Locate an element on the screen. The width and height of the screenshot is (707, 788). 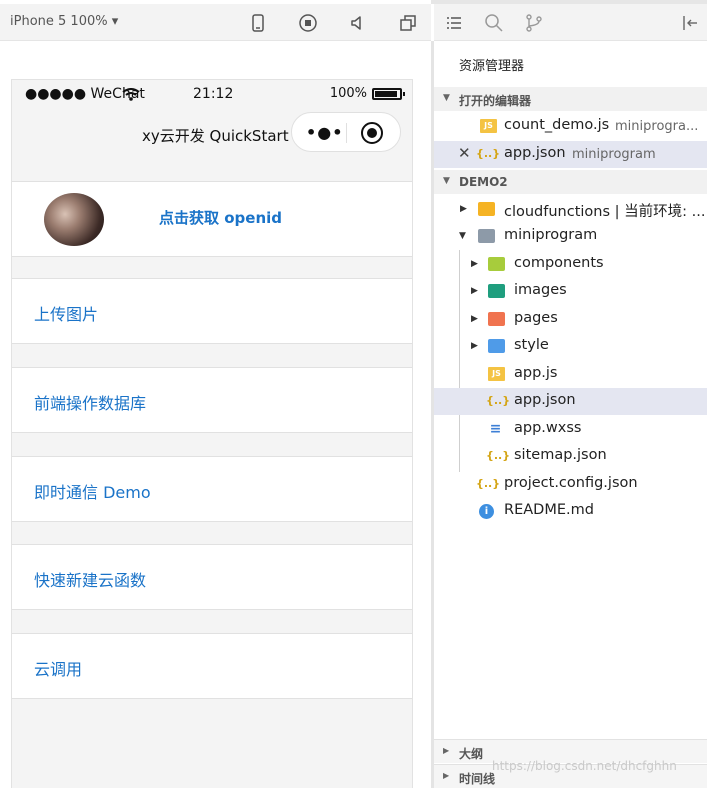
file-name: app.js is located at coordinates (536, 373).